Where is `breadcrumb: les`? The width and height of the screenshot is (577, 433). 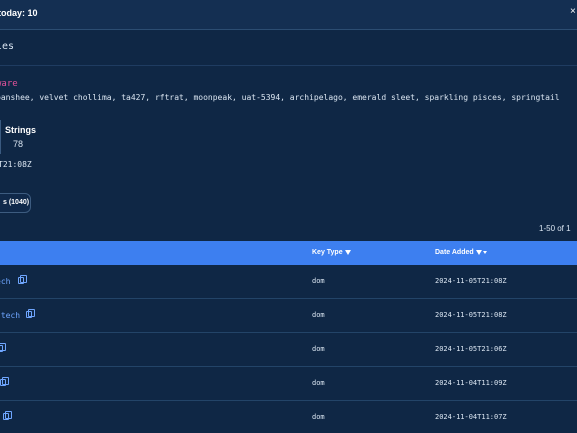
breadcrumb: les is located at coordinates (288, 48).